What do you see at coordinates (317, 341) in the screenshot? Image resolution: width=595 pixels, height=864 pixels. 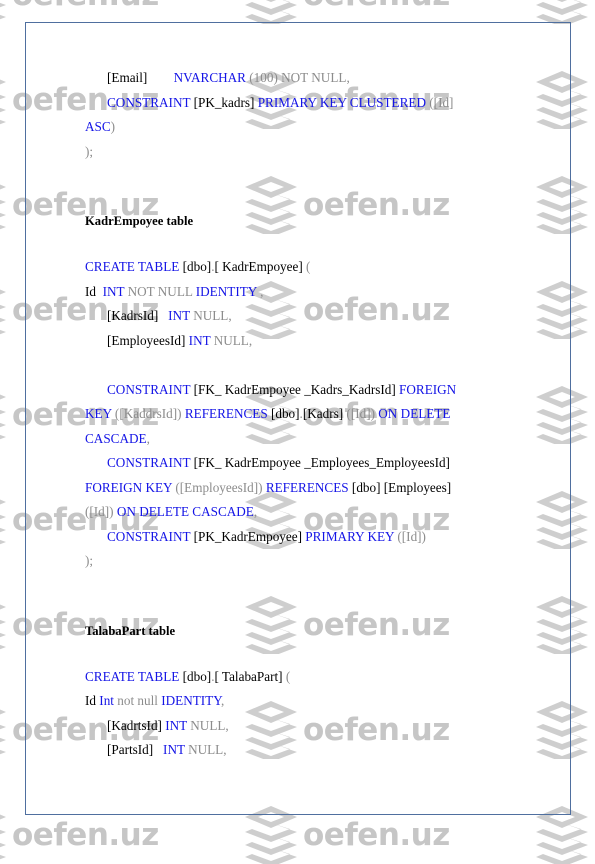 I see `sql-code-line: [EmployeesId] INT NULL,` at bounding box center [317, 341].